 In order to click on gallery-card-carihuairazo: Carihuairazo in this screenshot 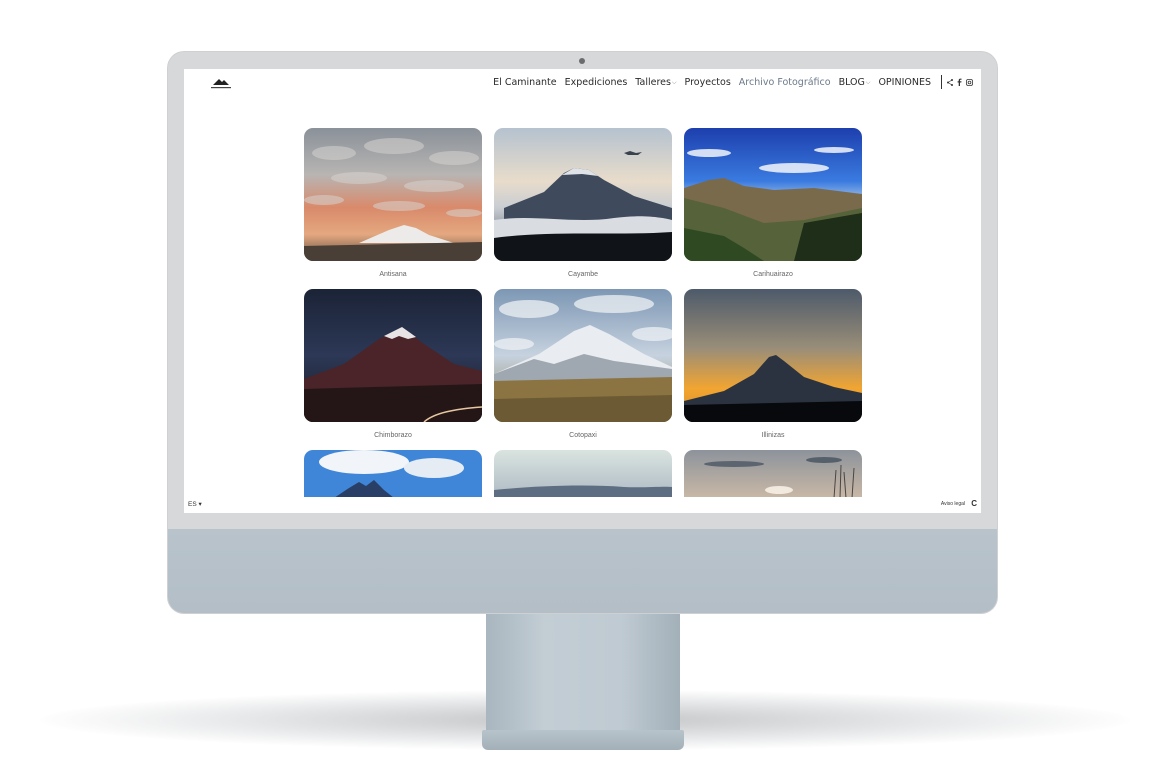, I will do `click(773, 208)`.